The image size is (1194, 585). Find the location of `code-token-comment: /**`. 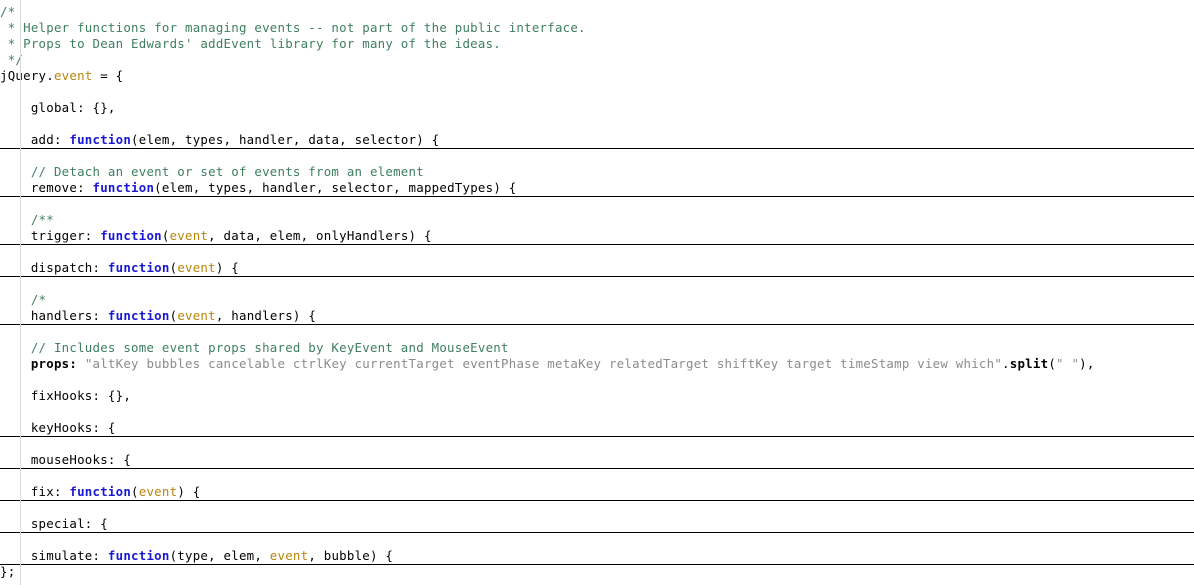

code-token-comment: /** is located at coordinates (27, 219).